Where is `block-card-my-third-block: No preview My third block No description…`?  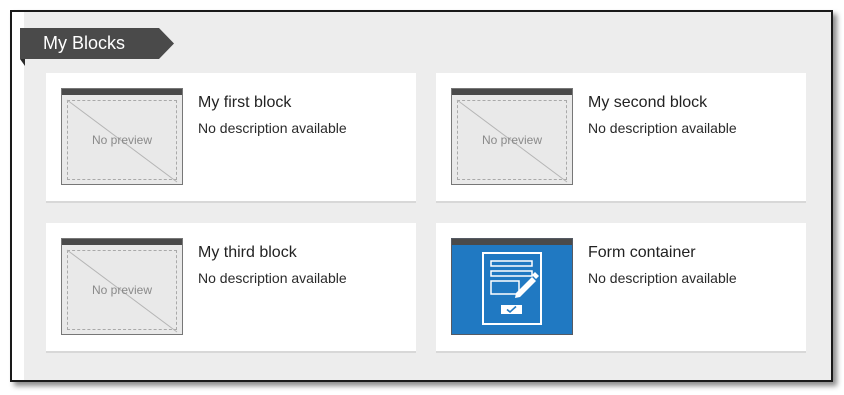 block-card-my-third-block: No preview My third block No description… is located at coordinates (231, 288).